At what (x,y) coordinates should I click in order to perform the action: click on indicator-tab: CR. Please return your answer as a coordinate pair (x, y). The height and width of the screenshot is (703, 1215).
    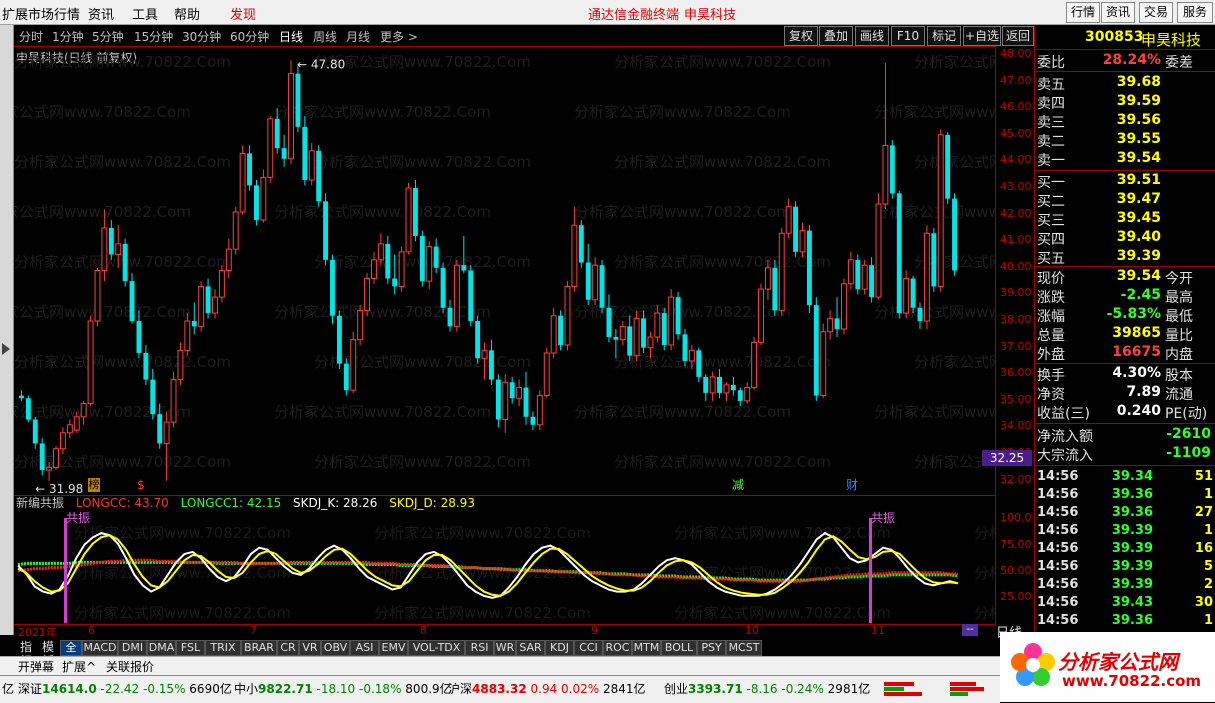
    Looking at the image, I should click on (288, 648).